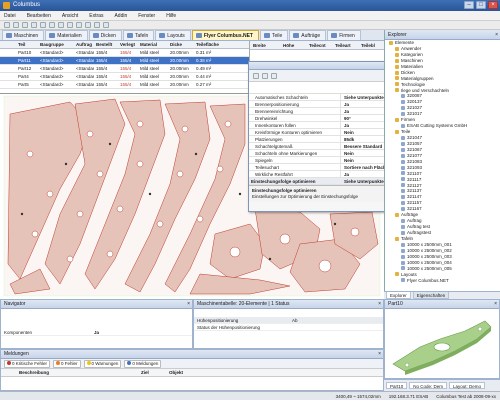 The height and width of the screenshot is (401, 500). I want to click on column-header: Objekt, so click(176, 372).